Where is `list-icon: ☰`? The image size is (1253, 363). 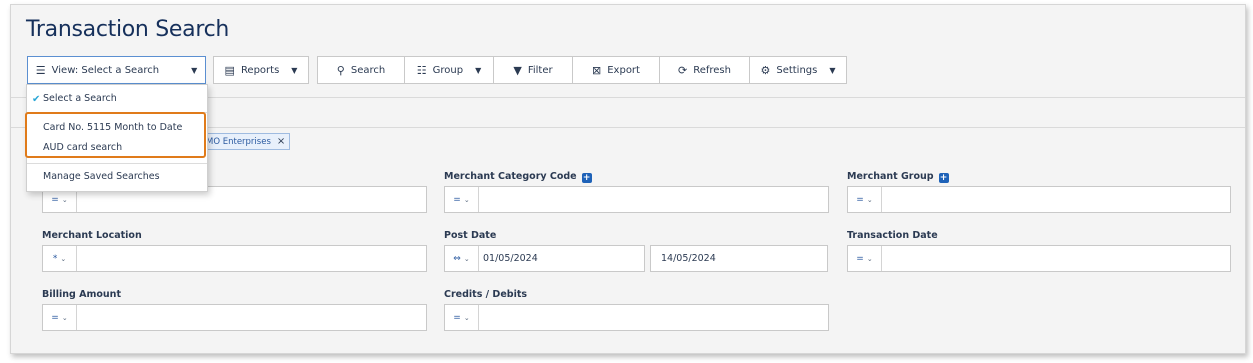
list-icon: ☰ is located at coordinates (40, 70).